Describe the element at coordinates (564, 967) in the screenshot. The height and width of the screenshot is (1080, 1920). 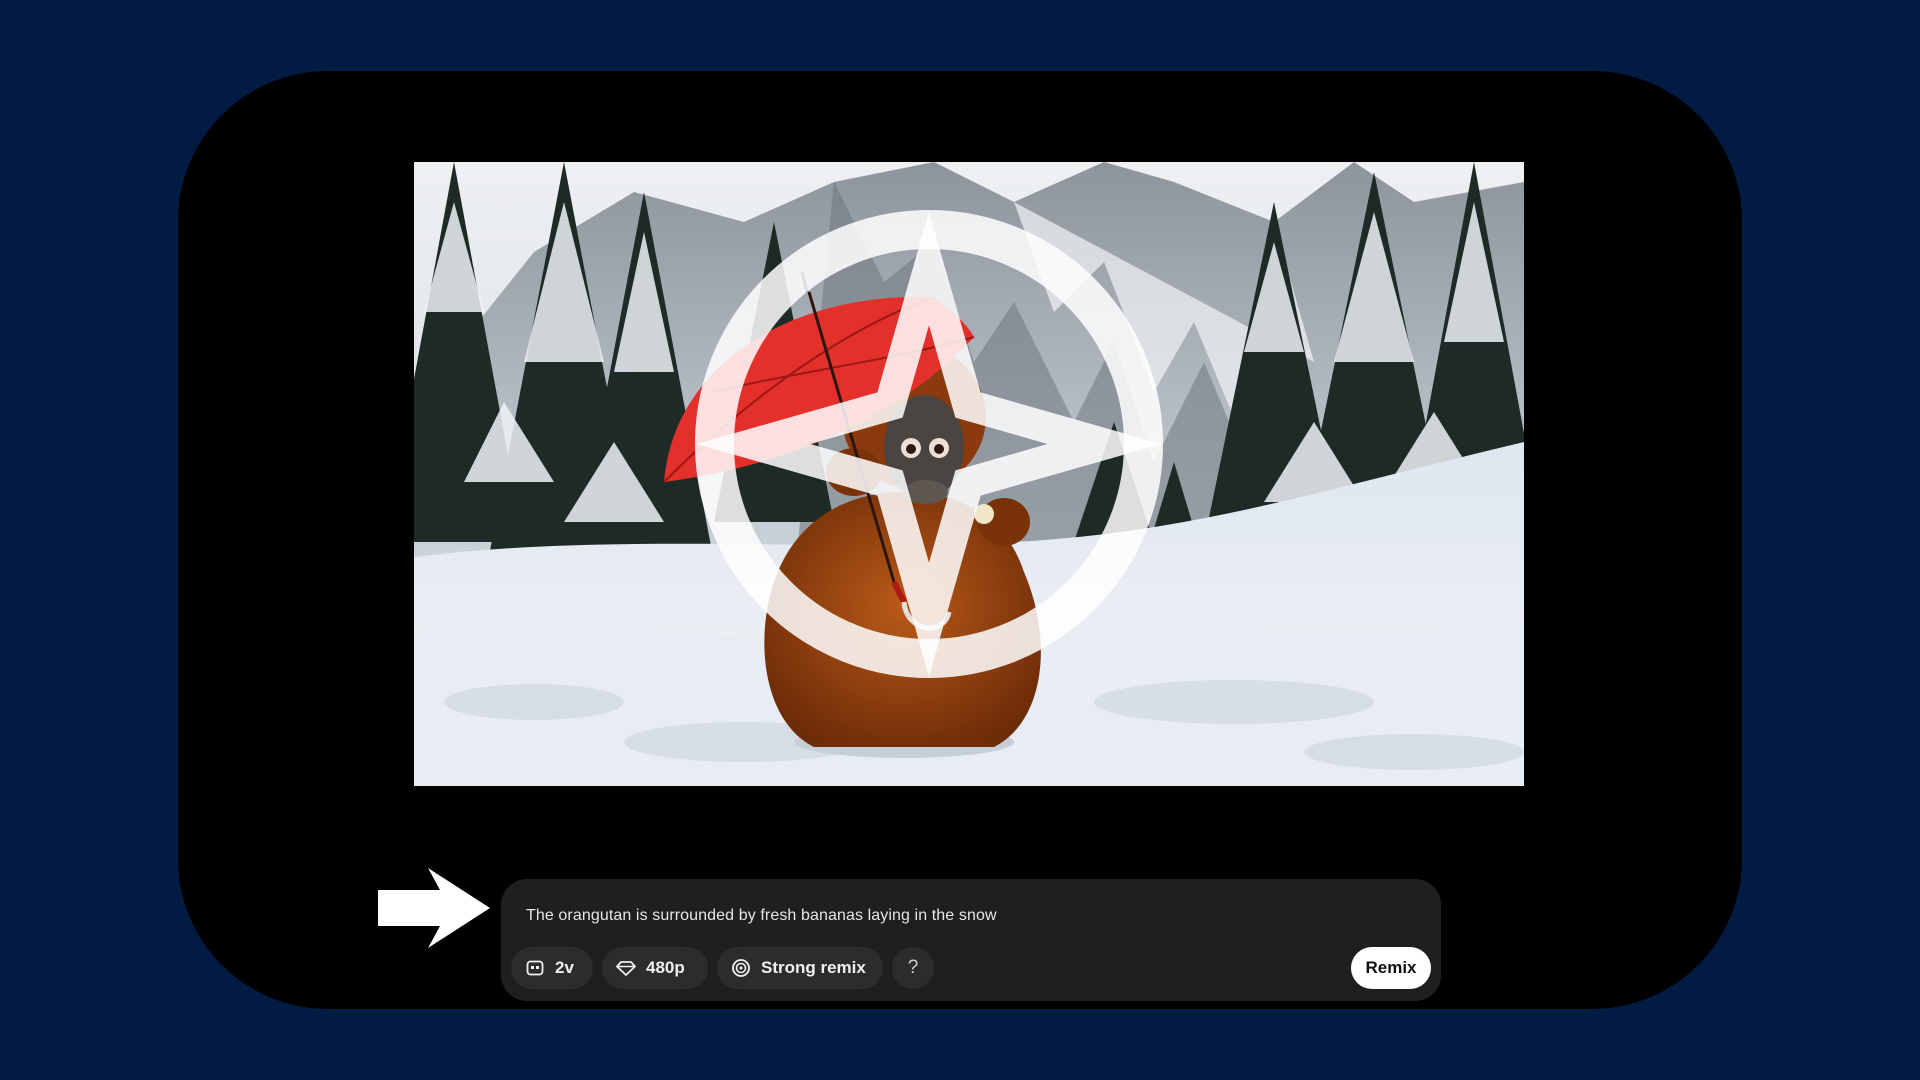
I see `variations-label: 2v` at that location.